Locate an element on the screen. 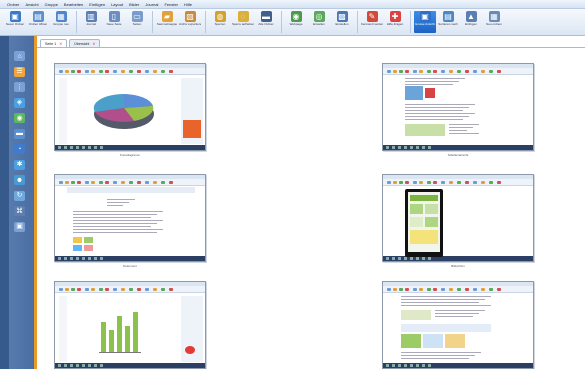 The image size is (585, 369). tab-page-1: Seite 1 ✕ is located at coordinates (54, 43).